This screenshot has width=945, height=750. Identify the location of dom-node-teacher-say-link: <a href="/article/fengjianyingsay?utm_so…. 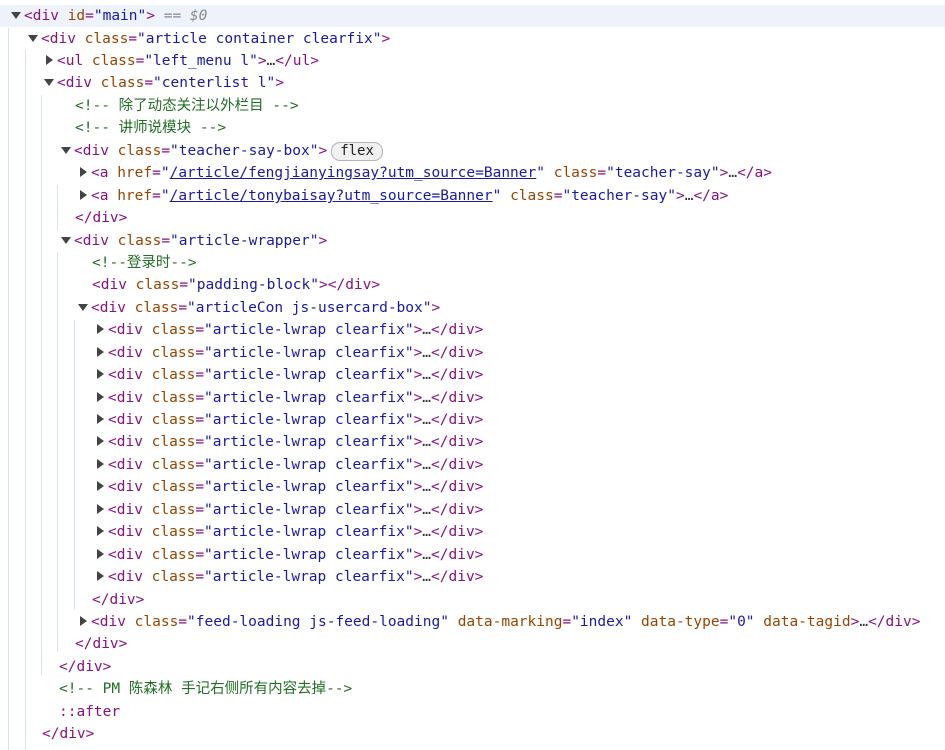
(424, 173).